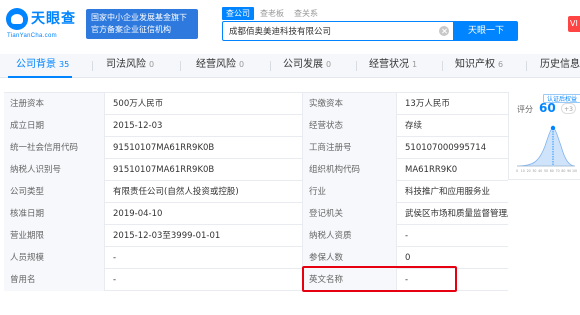 The image size is (580, 315). I want to click on nav-tab-operation: 经营状况 1, so click(393, 66).